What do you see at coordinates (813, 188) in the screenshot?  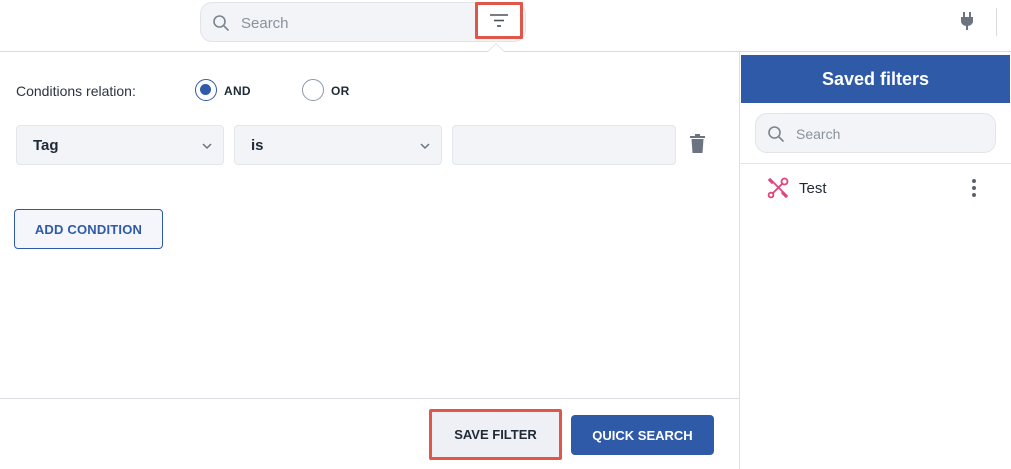 I see `saved-filter-label: Test` at bounding box center [813, 188].